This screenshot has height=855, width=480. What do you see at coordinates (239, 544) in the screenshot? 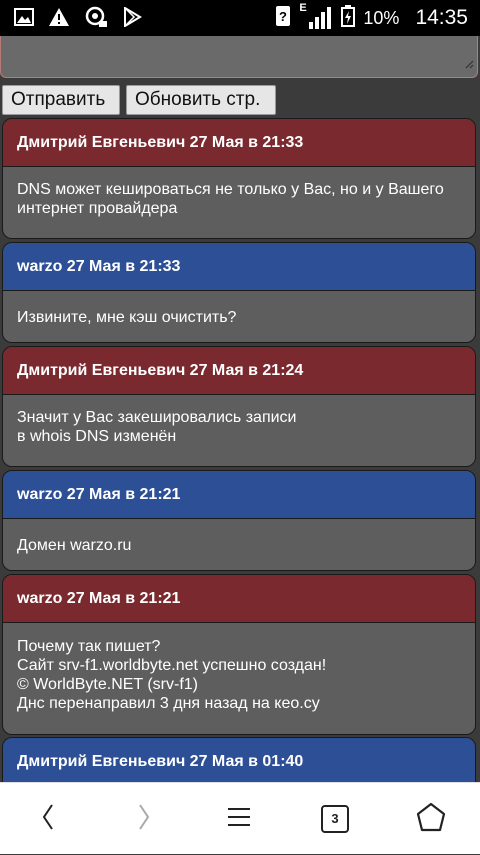
I see `message-body: Домен warzo.ru` at bounding box center [239, 544].